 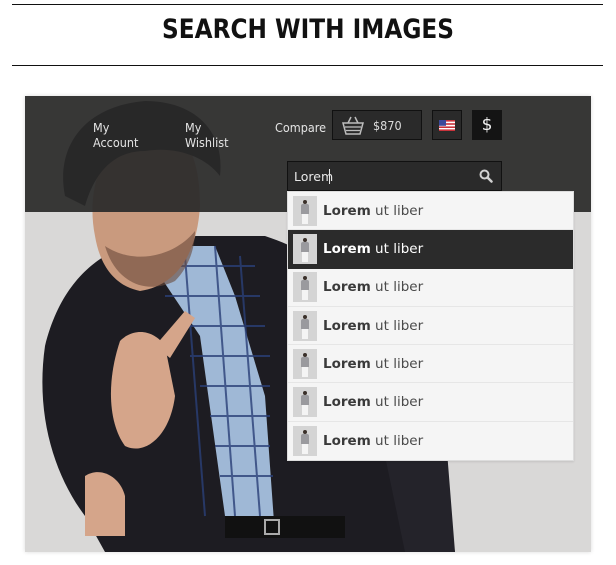 I want to click on basket-icon, so click(x=353, y=125).